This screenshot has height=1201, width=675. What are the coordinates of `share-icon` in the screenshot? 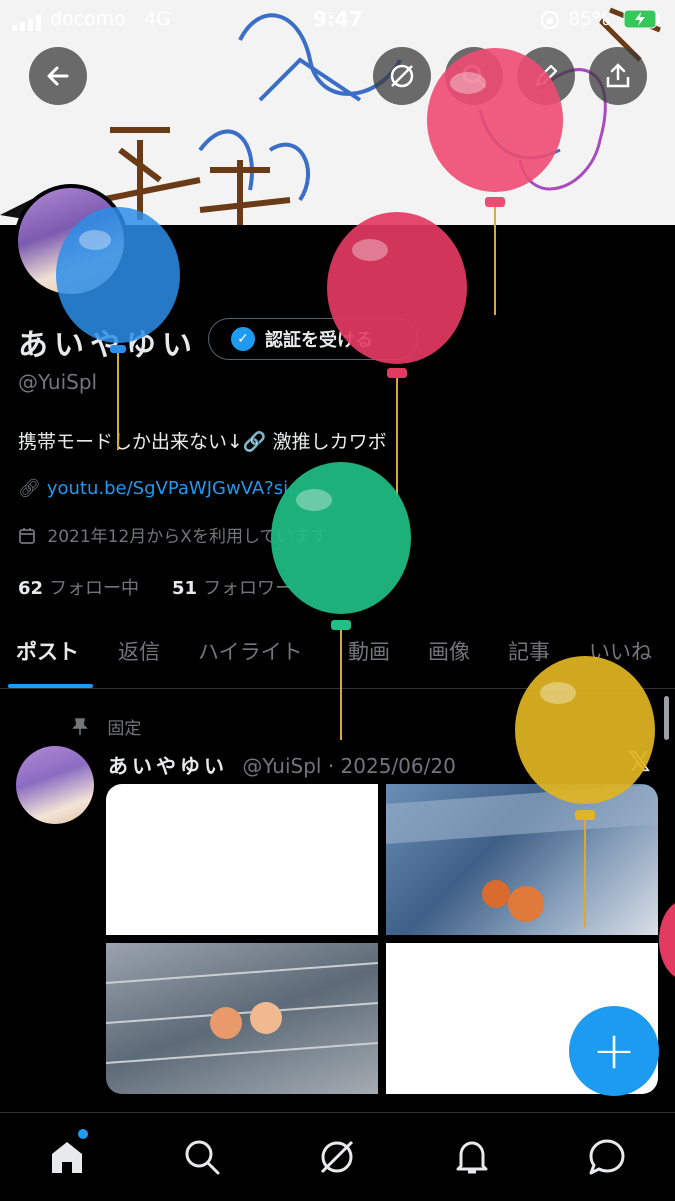 It's located at (618, 75).